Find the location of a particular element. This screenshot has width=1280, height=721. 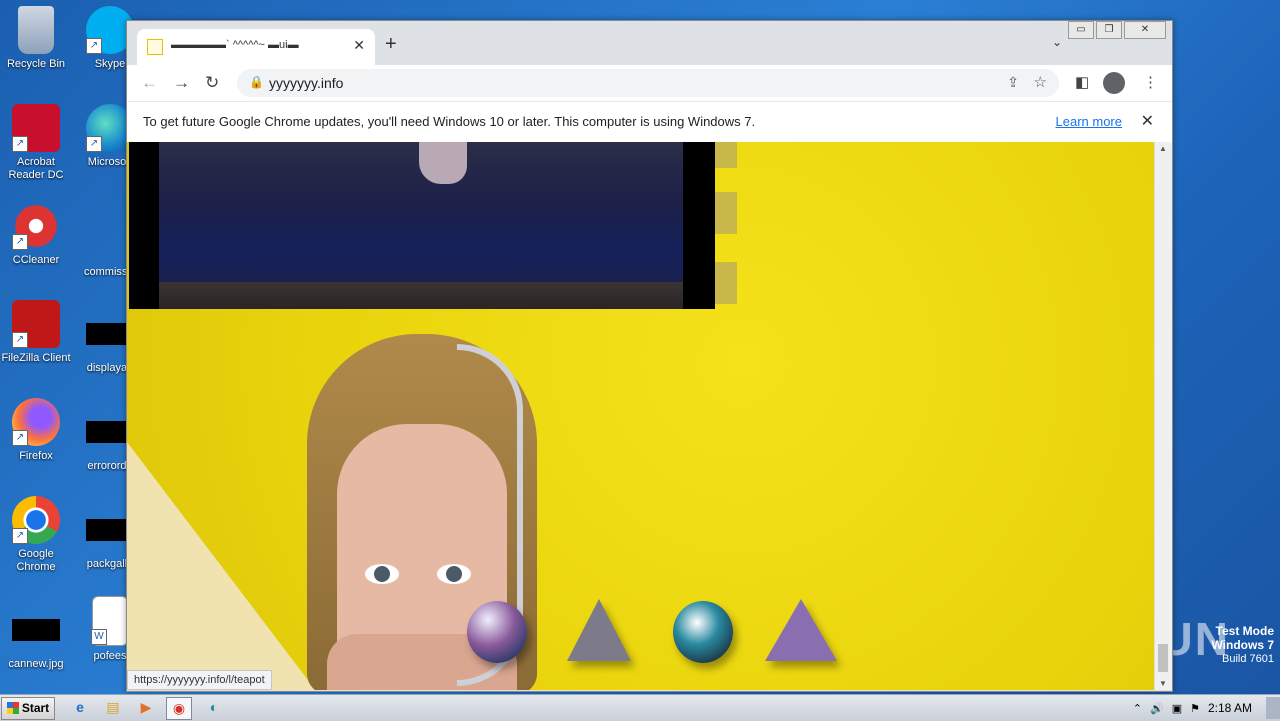

window-controls: ▭ ❐ ✕ is located at coordinates (1116, 30).